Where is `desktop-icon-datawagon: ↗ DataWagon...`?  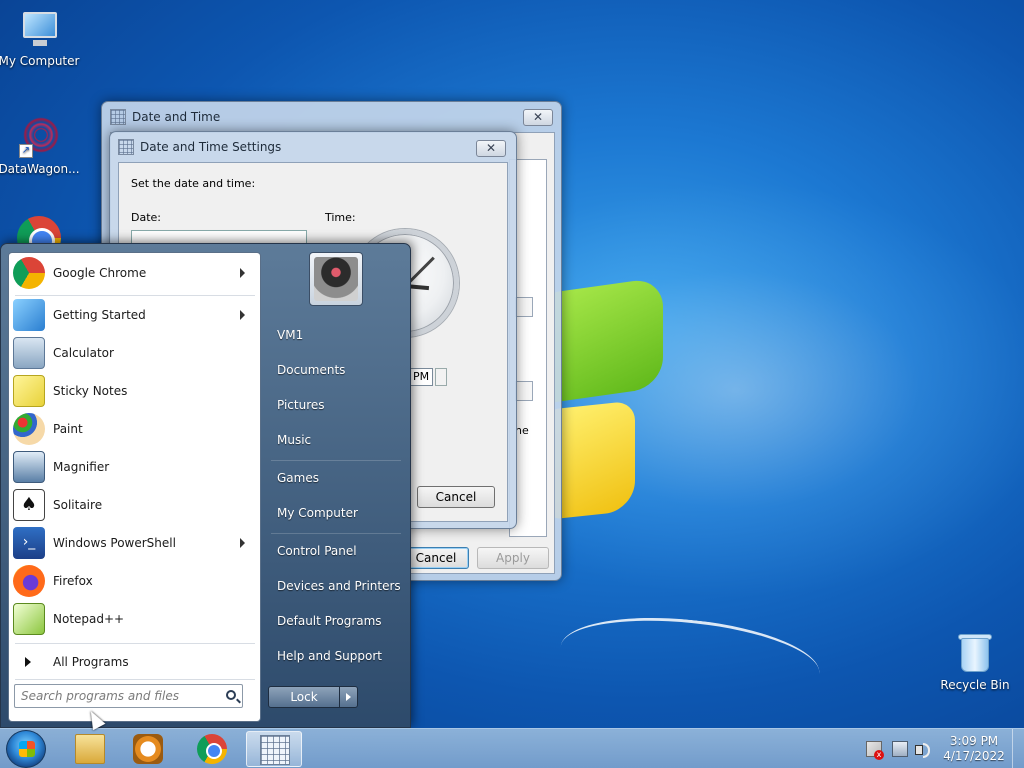
desktop-icon-datawagon: ↗ DataWagon... is located at coordinates (42, 145).